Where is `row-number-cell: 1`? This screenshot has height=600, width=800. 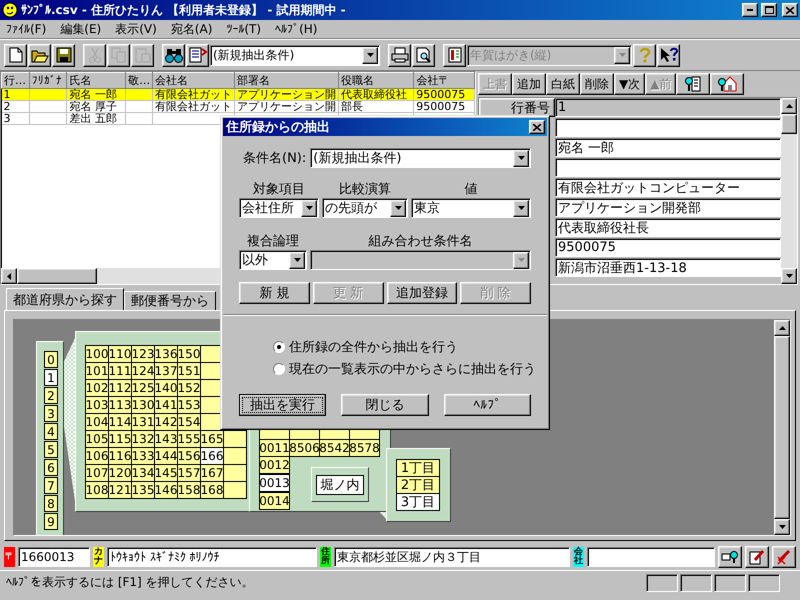 row-number-cell: 1 is located at coordinates (16, 94).